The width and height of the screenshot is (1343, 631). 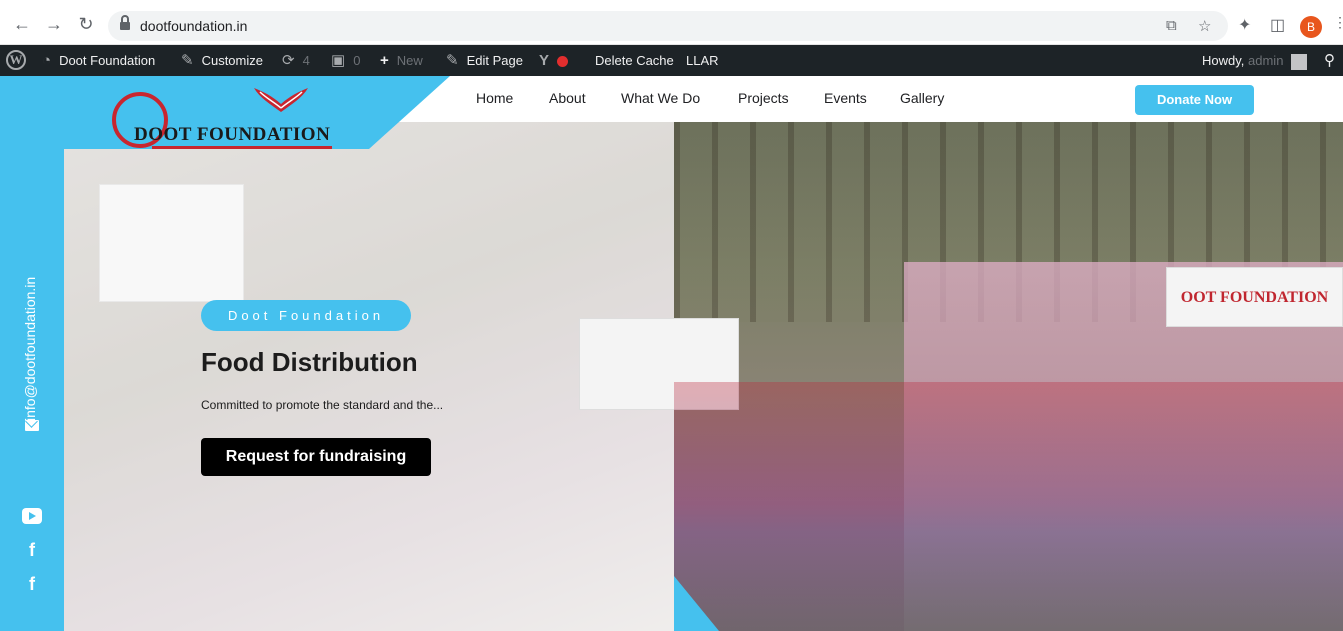 What do you see at coordinates (30, 349) in the screenshot?
I see `email-link: info@dootfoundation.in` at bounding box center [30, 349].